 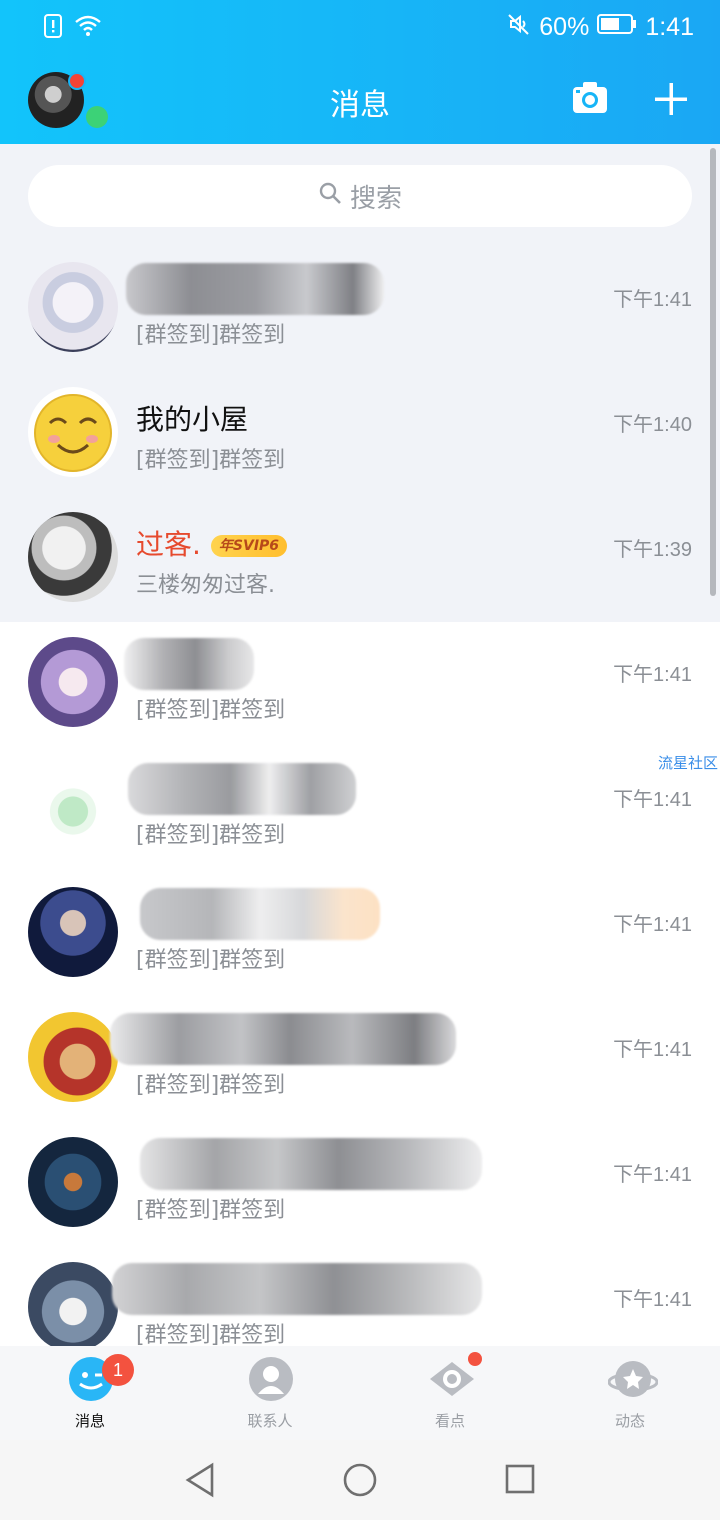 I want to click on tab-label: 动态, so click(x=629, y=1421).